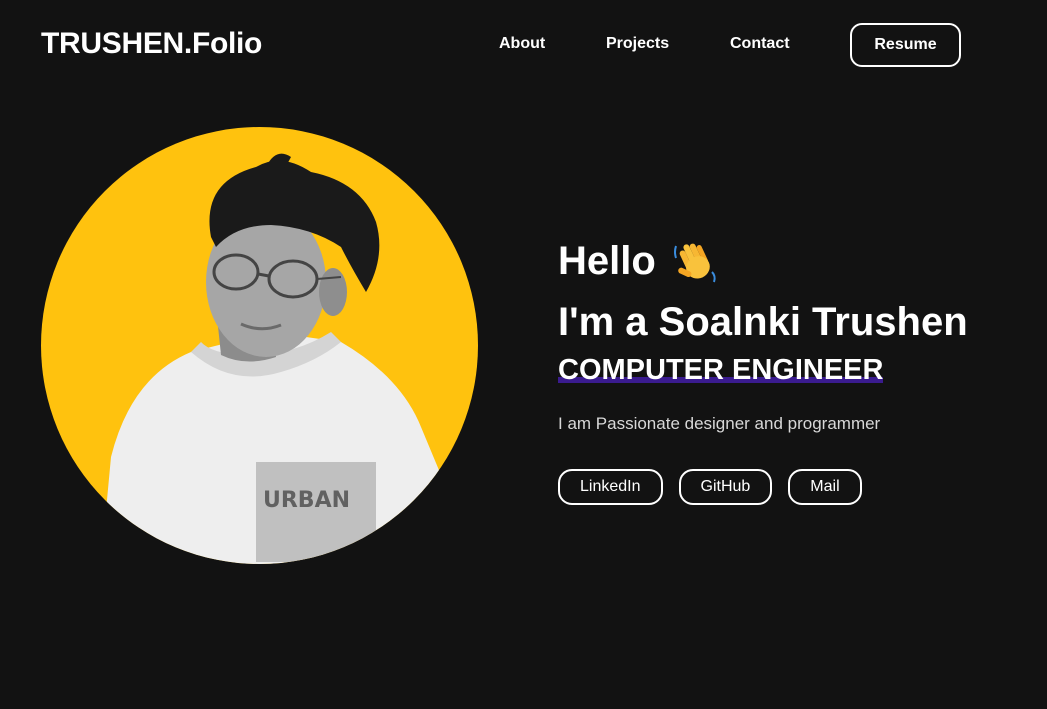  I want to click on mail-button: Mail, so click(825, 487).